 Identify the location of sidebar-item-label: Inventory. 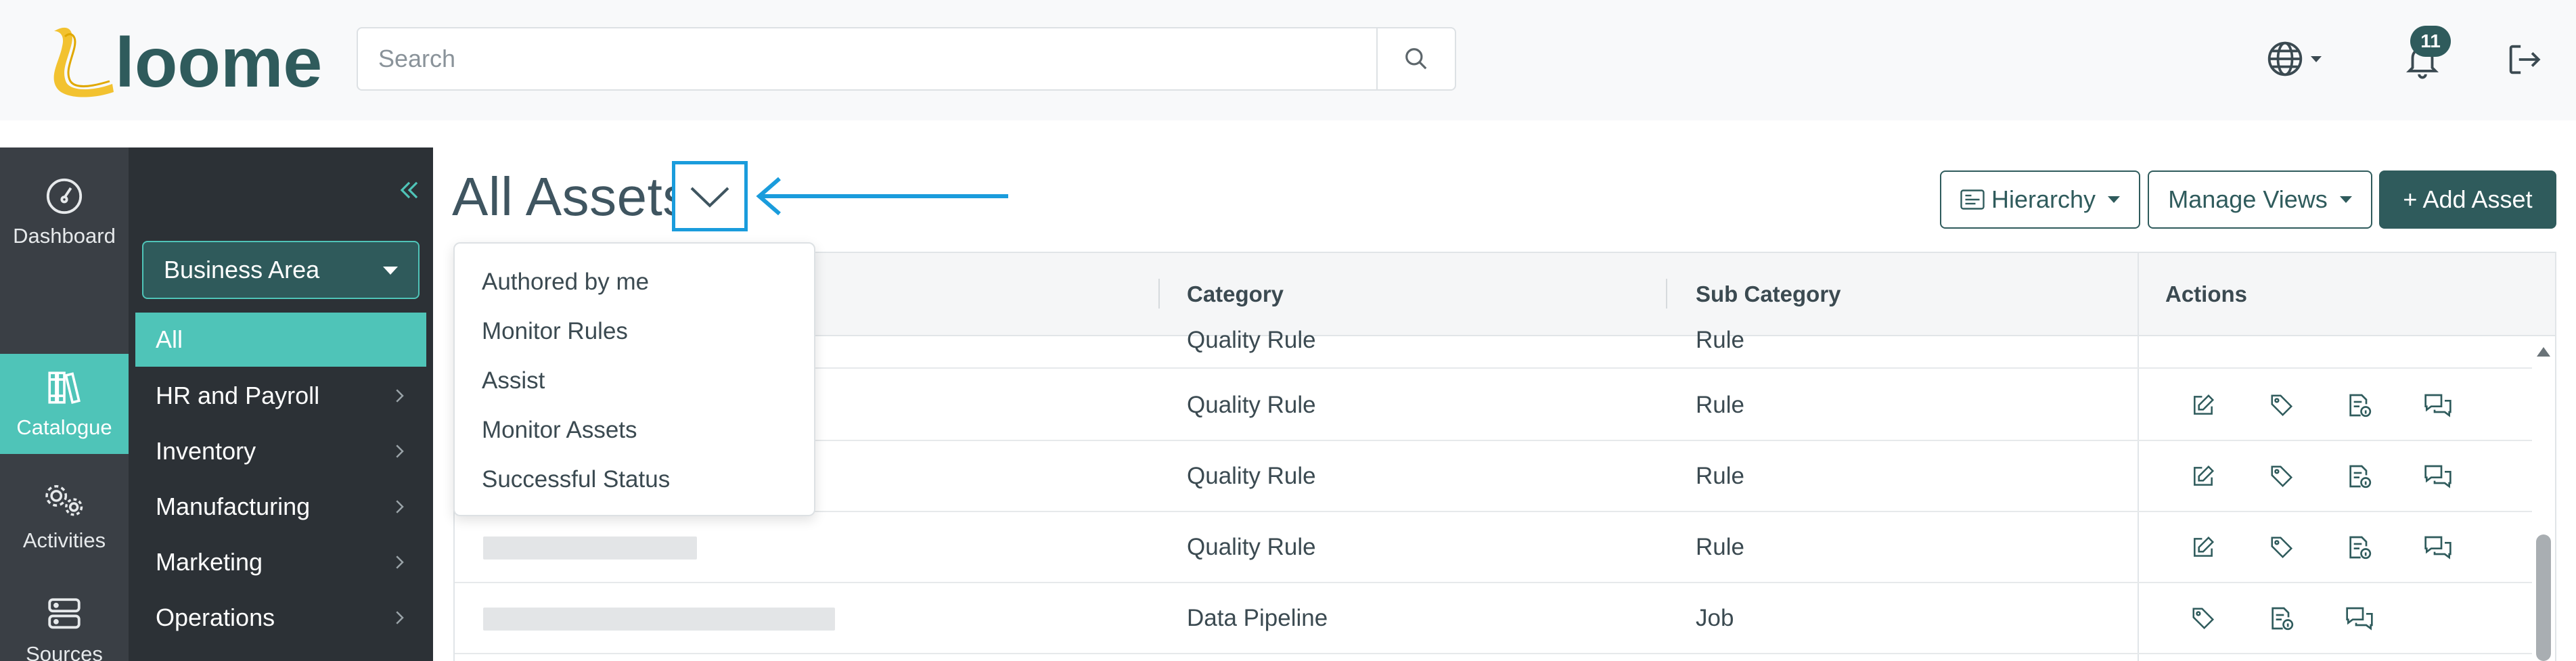
(206, 451).